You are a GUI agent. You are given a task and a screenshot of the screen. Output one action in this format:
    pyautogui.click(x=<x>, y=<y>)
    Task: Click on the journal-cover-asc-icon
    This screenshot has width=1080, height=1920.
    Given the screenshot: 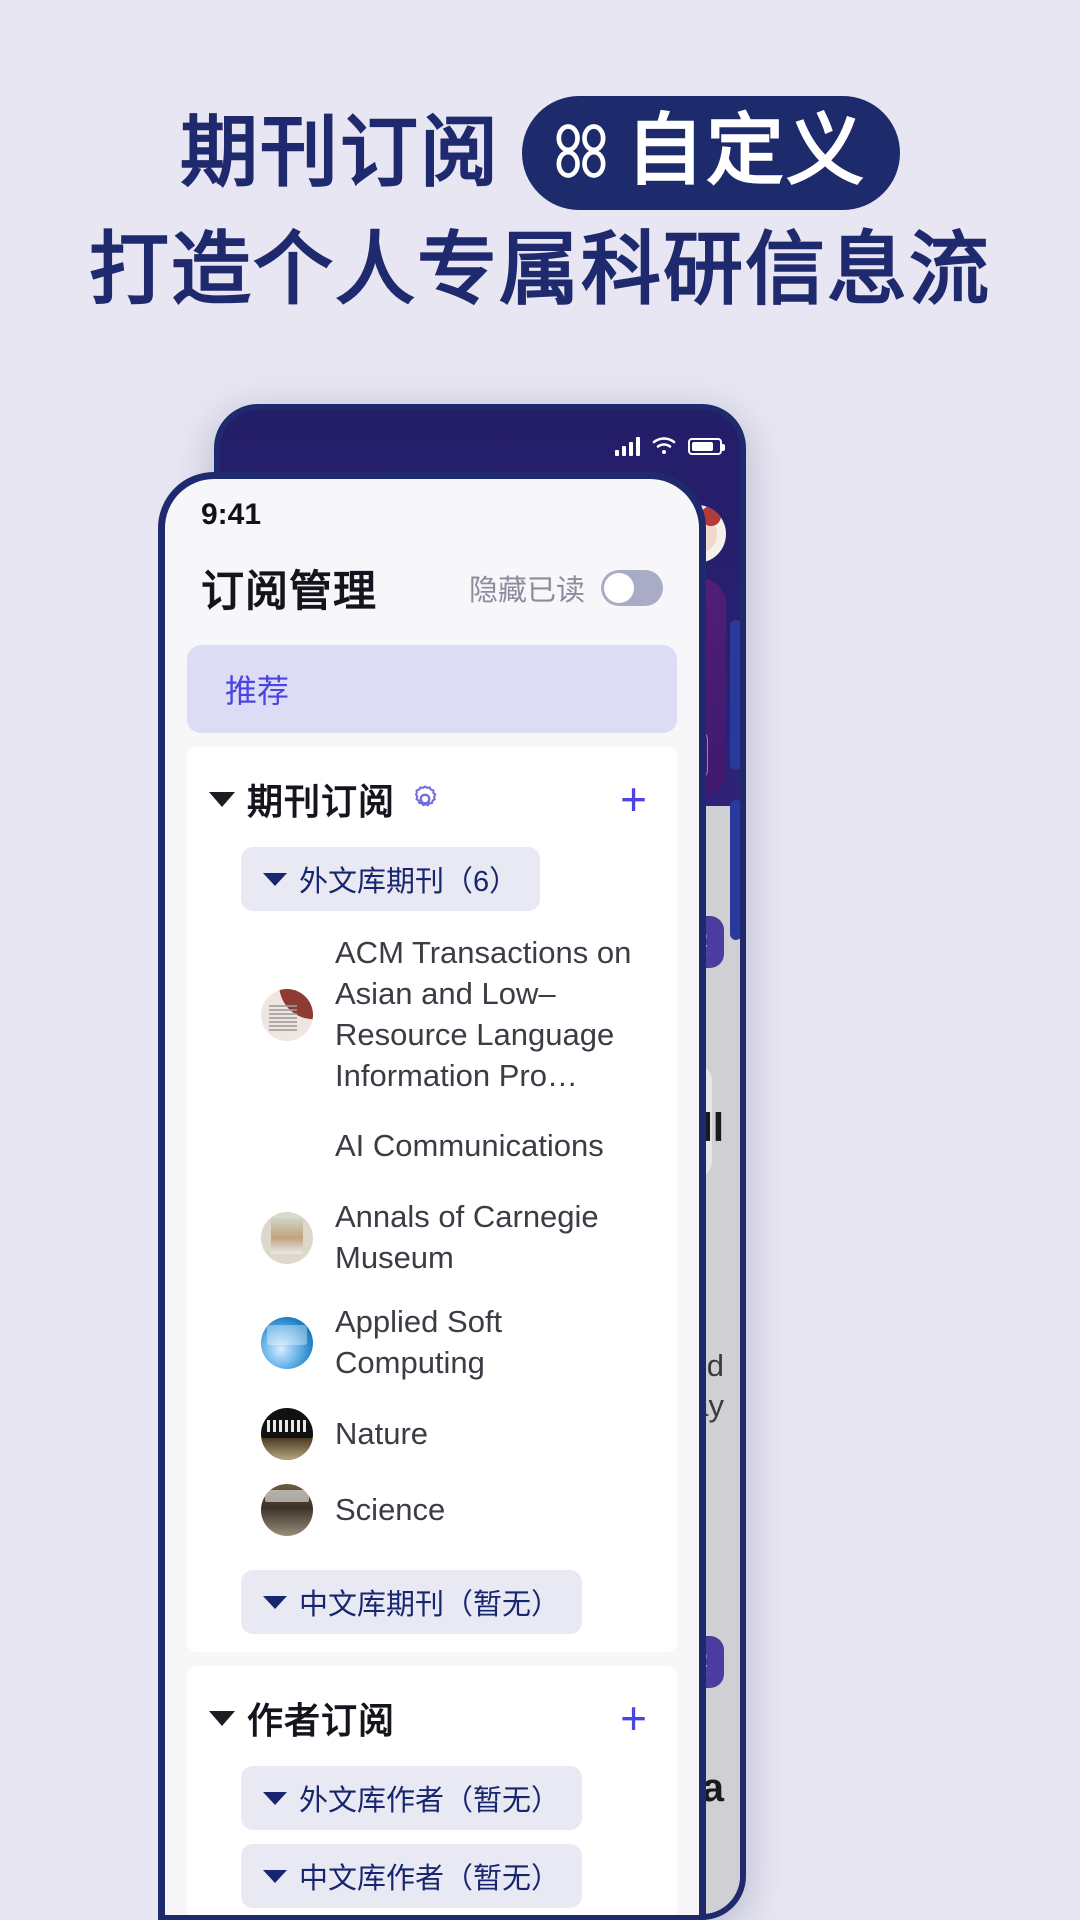 What is the action you would take?
    pyautogui.click(x=287, y=1343)
    